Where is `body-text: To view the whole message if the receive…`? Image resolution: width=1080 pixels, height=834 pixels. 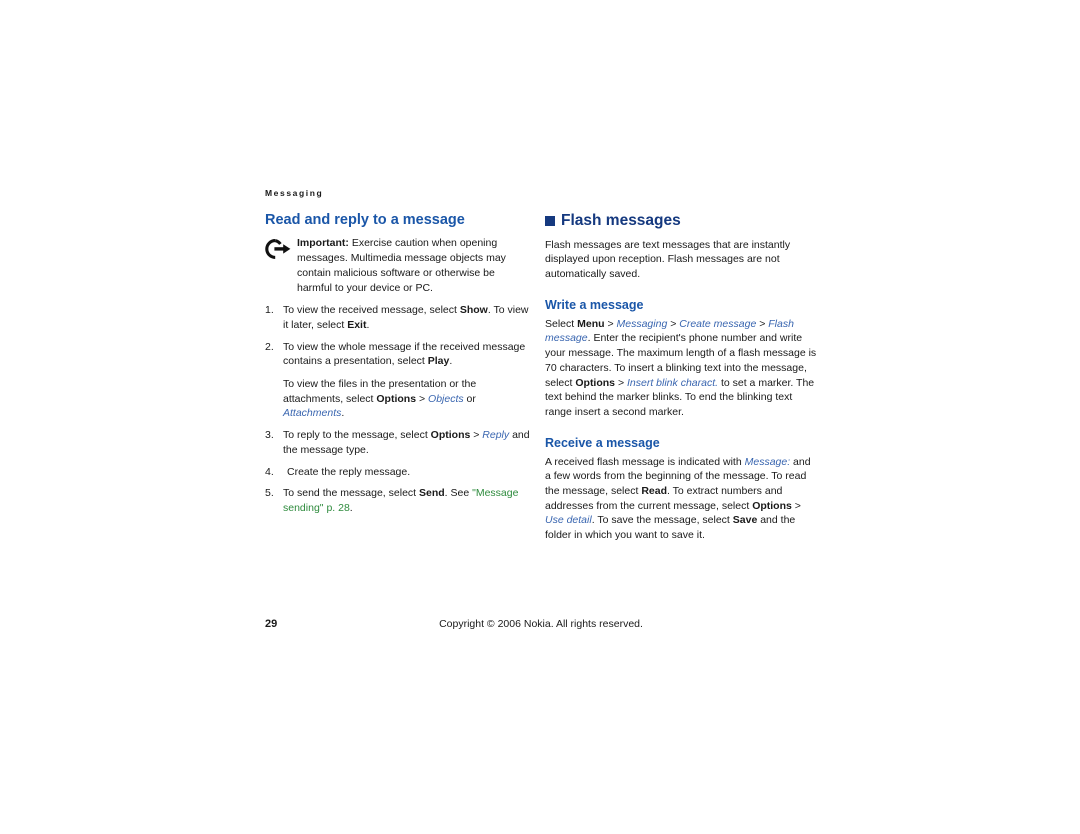 body-text: To view the whole message if the receive… is located at coordinates (404, 354).